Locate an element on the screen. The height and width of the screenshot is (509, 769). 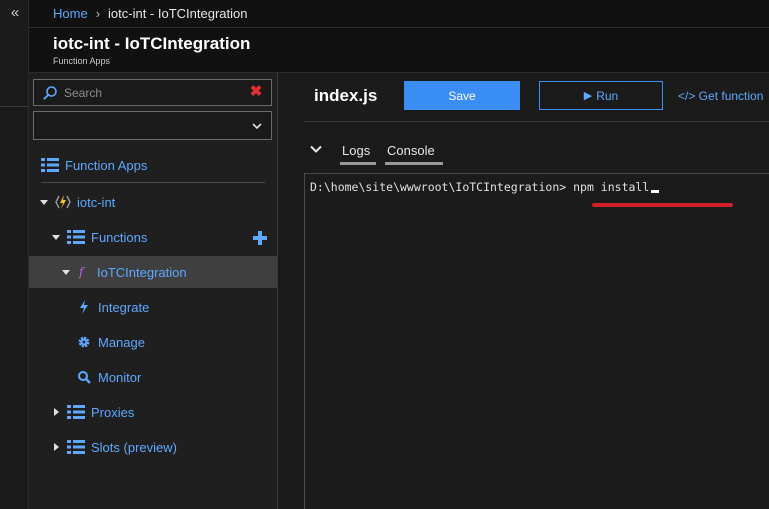
search-box: ✖ is located at coordinates (152, 92).